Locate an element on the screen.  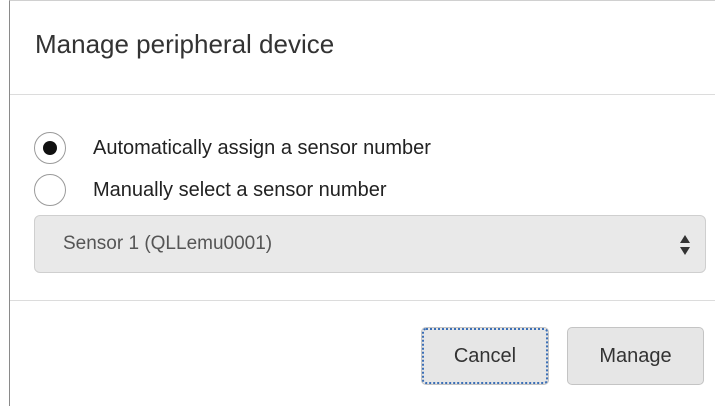
updown-arrows-icon is located at coordinates (685, 245).